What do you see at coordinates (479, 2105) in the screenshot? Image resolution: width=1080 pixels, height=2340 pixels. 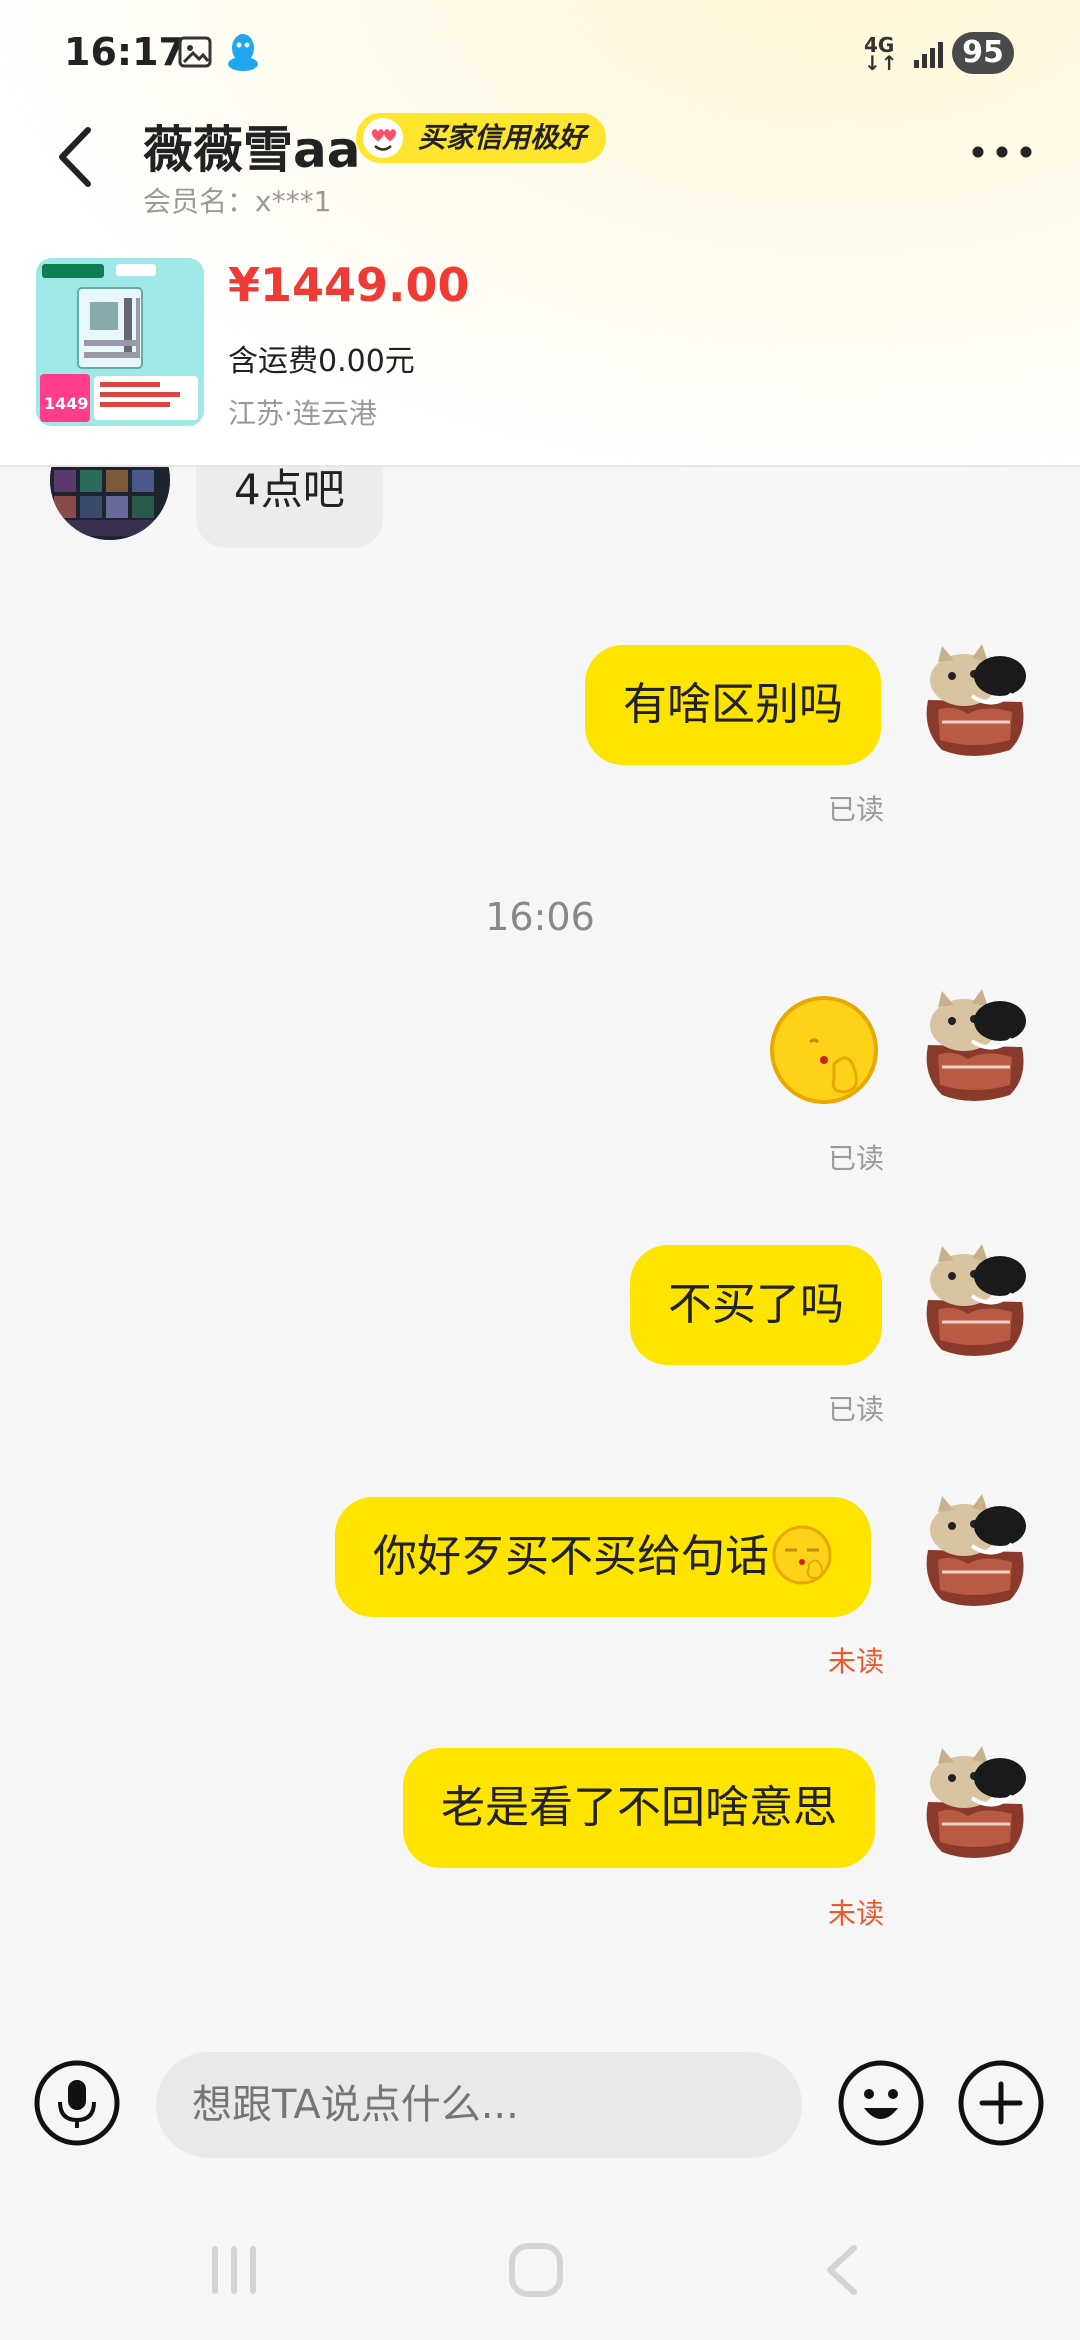 I see `message-input` at bounding box center [479, 2105].